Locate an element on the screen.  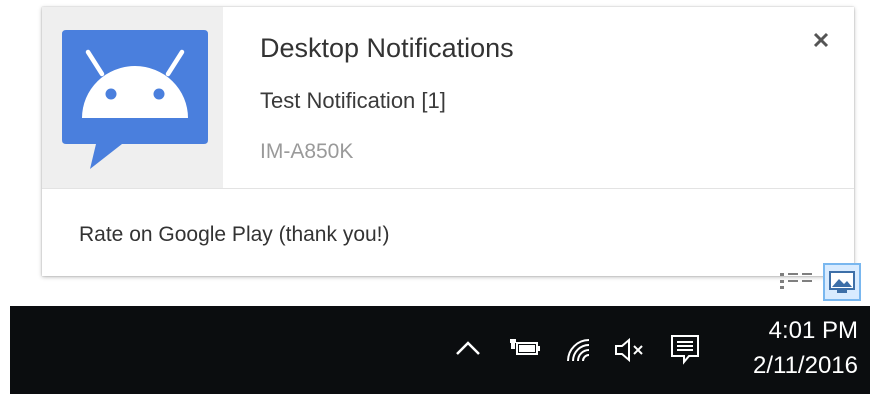
notification-message: Test Notification [1] is located at coordinates (353, 100).